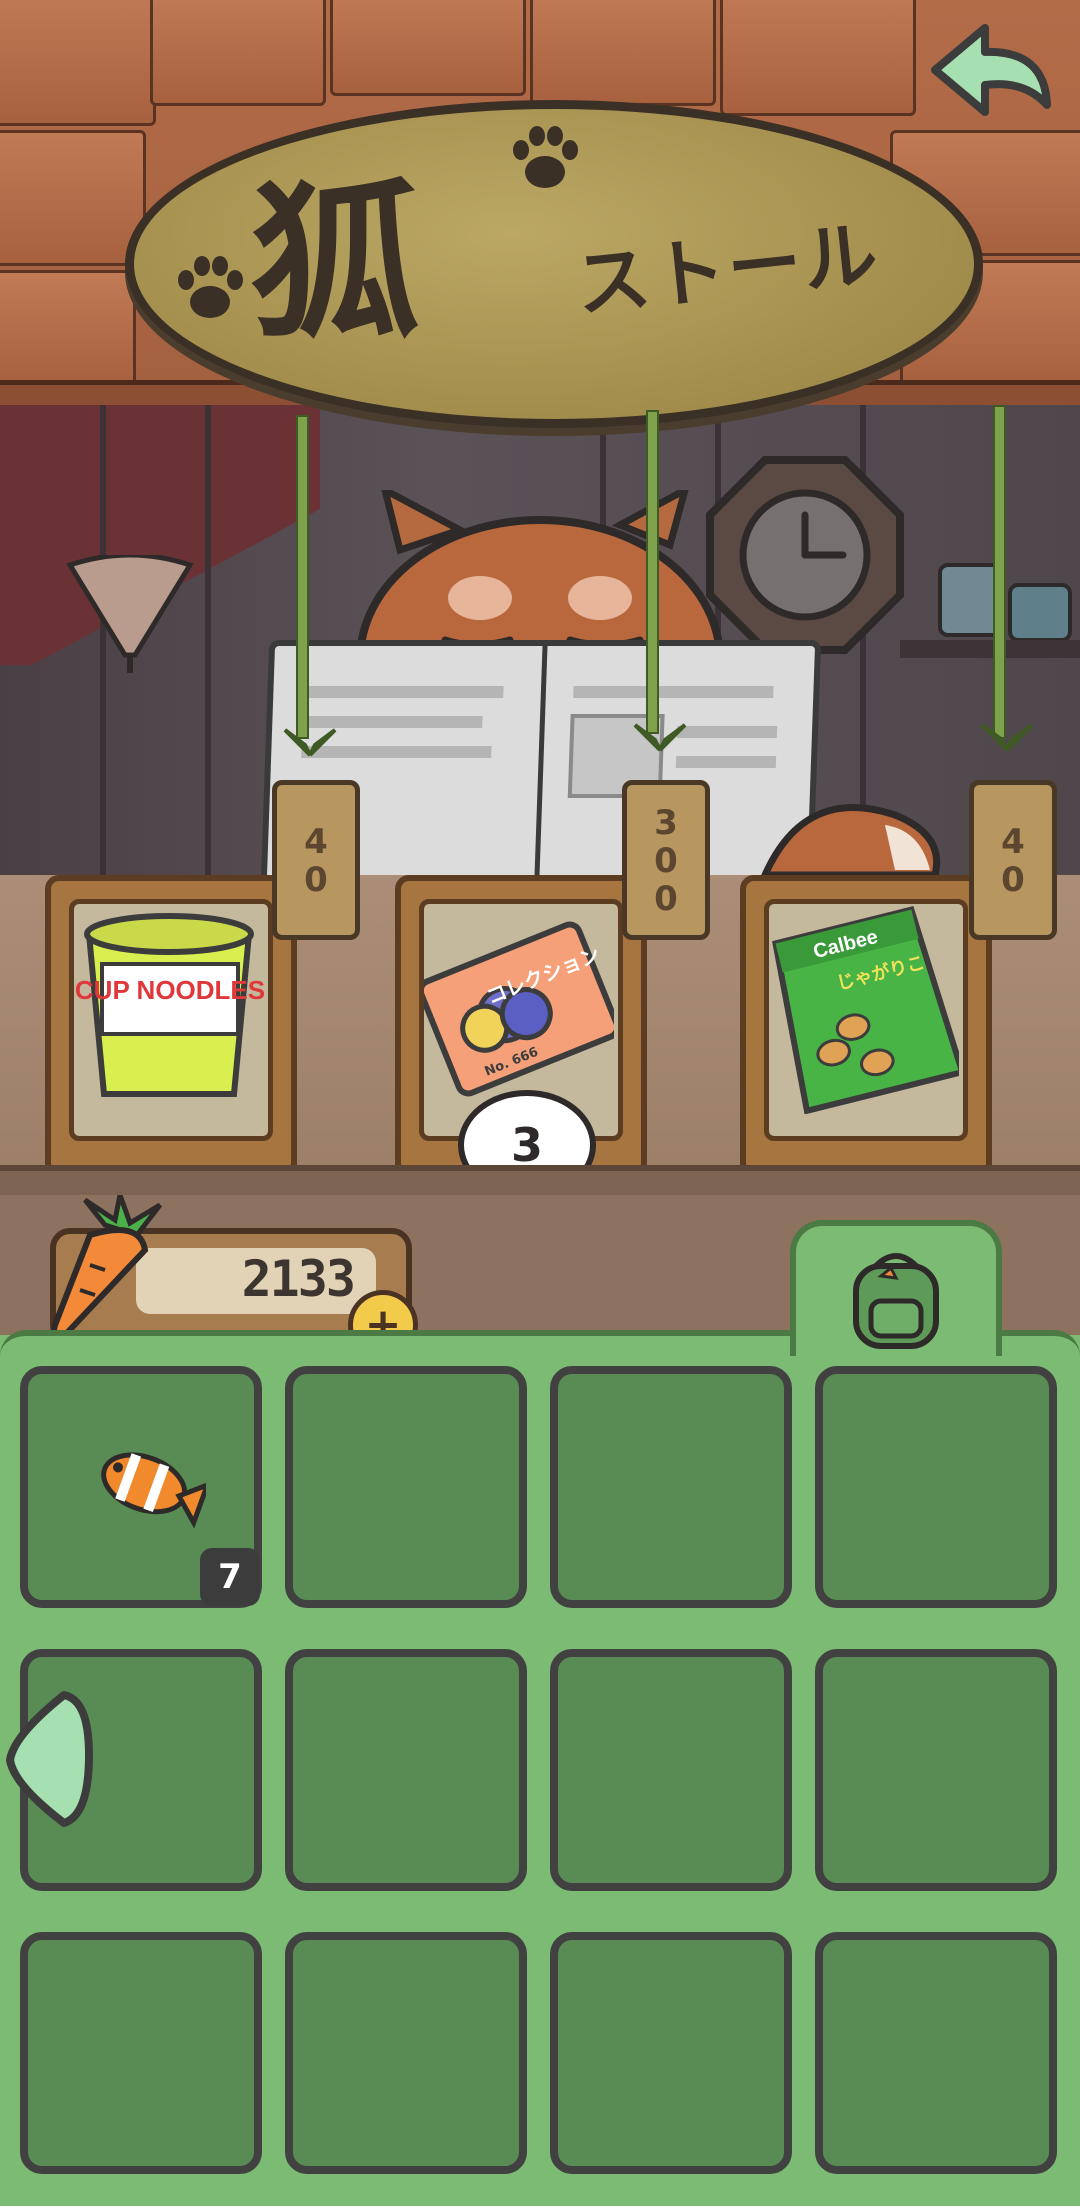  I want to click on price-tag: 300, so click(666, 860).